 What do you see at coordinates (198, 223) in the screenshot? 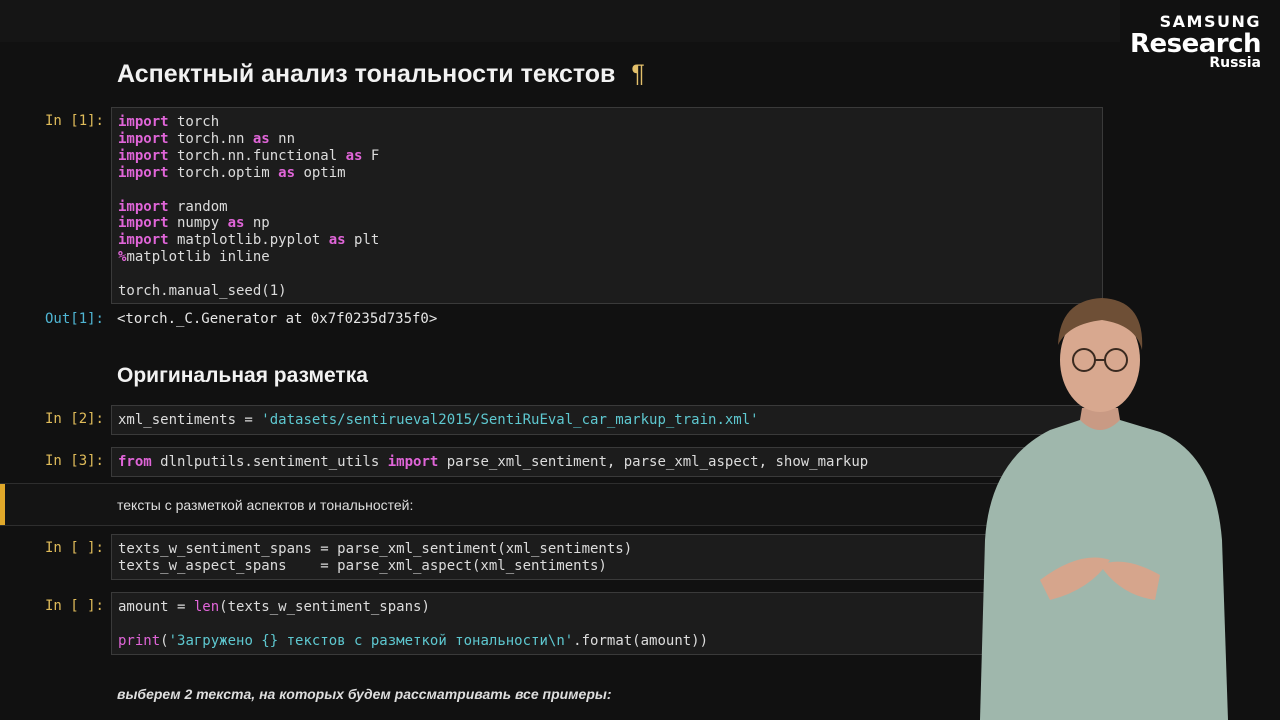
I see `code-token: numpy` at bounding box center [198, 223].